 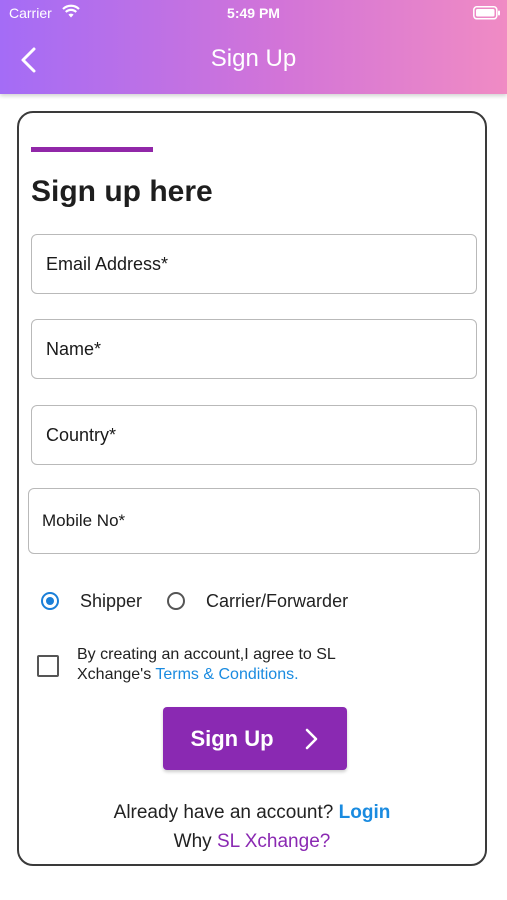 I want to click on clock: 5:49 PM, so click(x=253, y=13).